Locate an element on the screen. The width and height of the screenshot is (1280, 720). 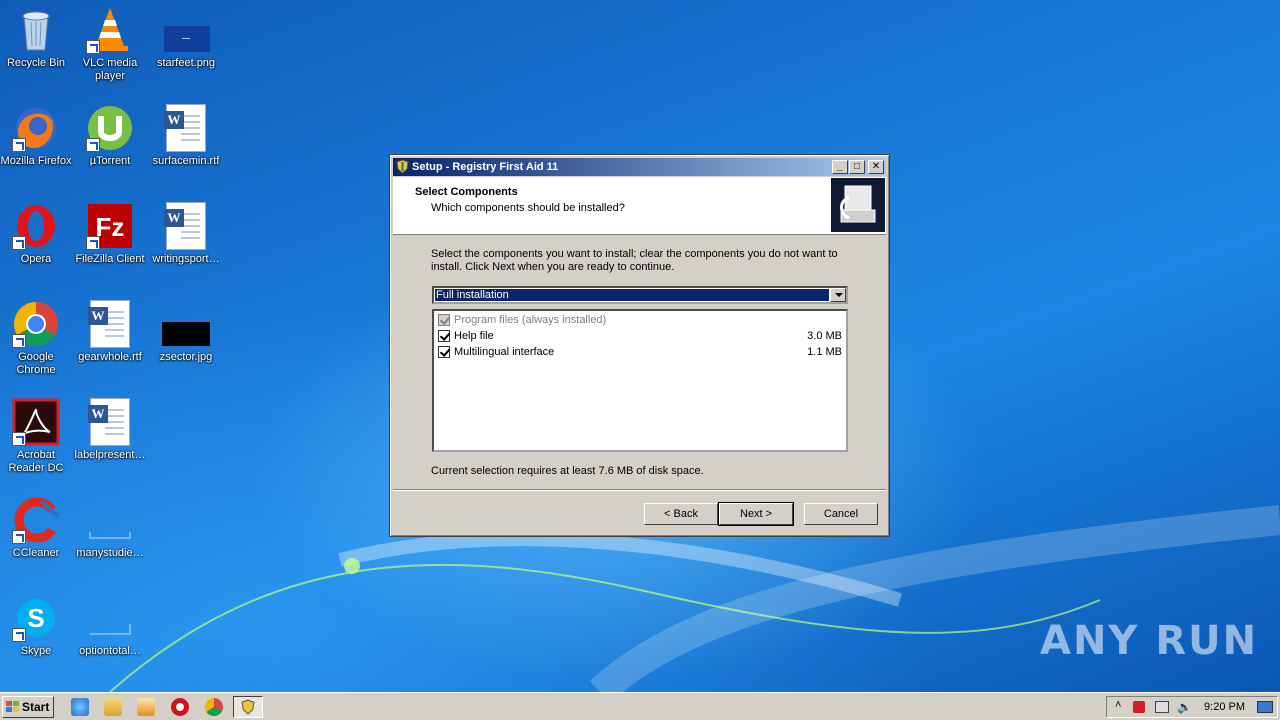
system-tray: ˄ 🔈 9:20 PM is located at coordinates (1192, 707).